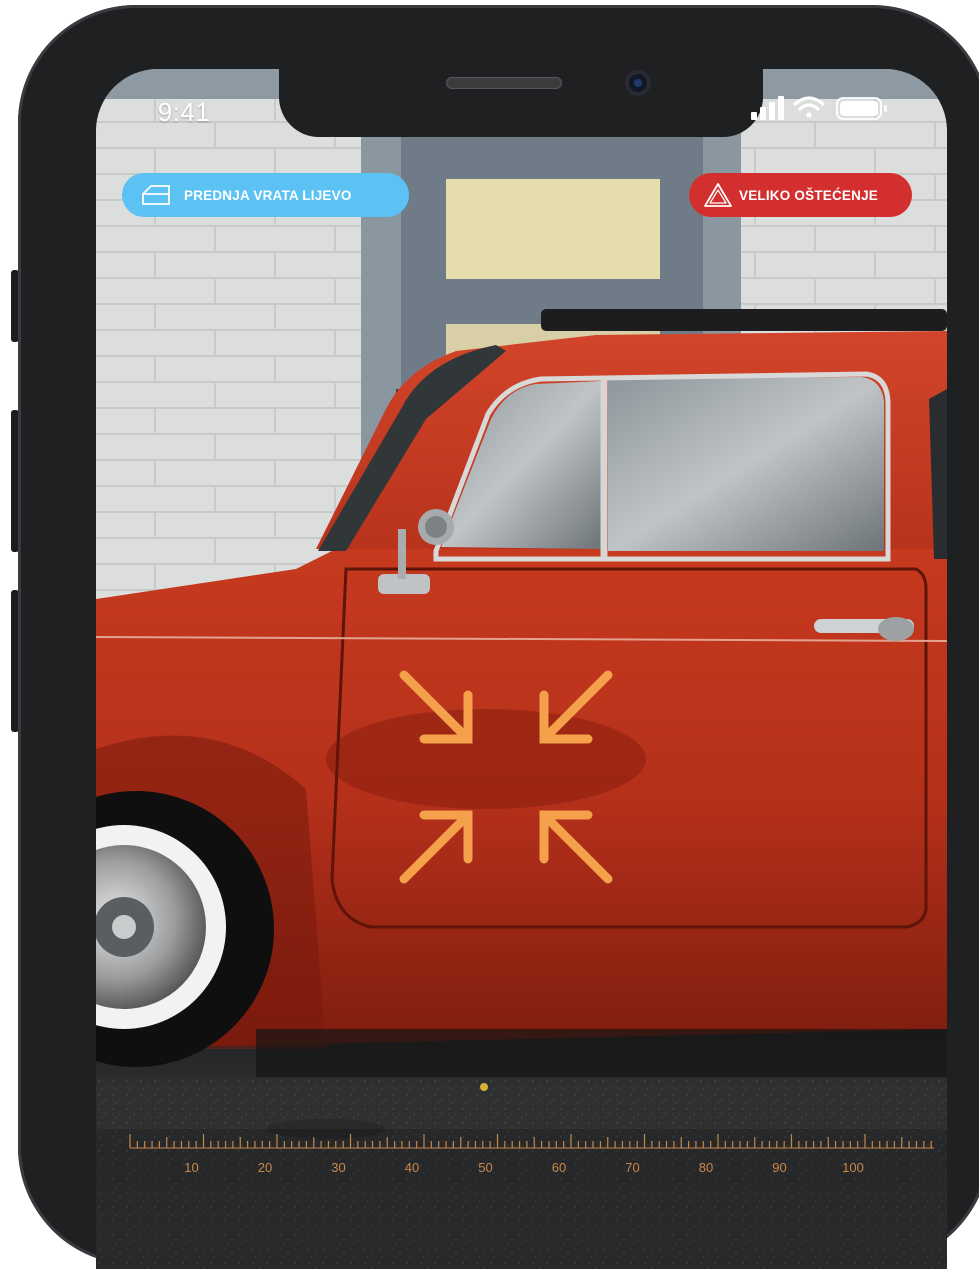 The width and height of the screenshot is (979, 1269). I want to click on status-icons, so click(819, 108).